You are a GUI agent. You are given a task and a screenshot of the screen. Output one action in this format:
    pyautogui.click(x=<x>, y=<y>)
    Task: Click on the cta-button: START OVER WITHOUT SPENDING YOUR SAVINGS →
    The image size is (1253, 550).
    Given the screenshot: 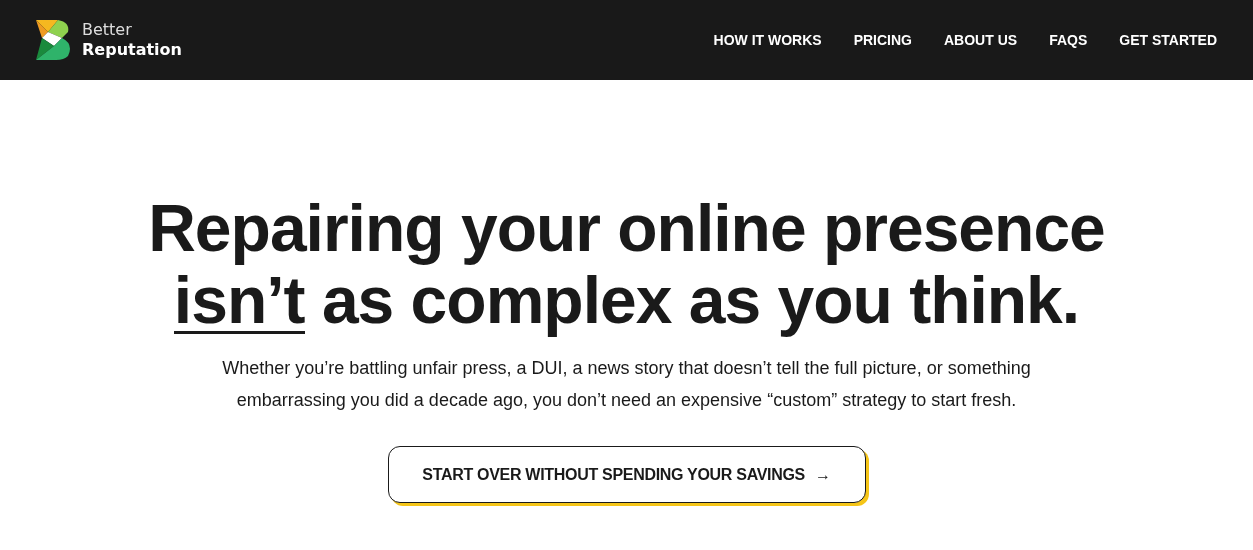 What is the action you would take?
    pyautogui.click(x=626, y=474)
    